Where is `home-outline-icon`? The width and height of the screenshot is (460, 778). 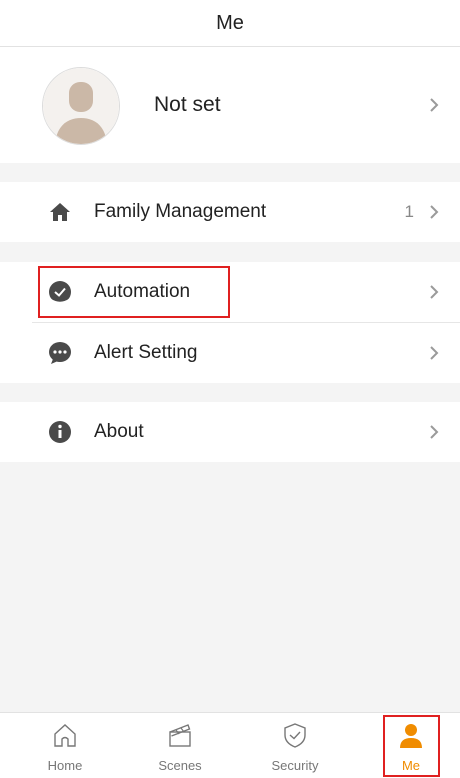
home-outline-icon is located at coordinates (65, 735).